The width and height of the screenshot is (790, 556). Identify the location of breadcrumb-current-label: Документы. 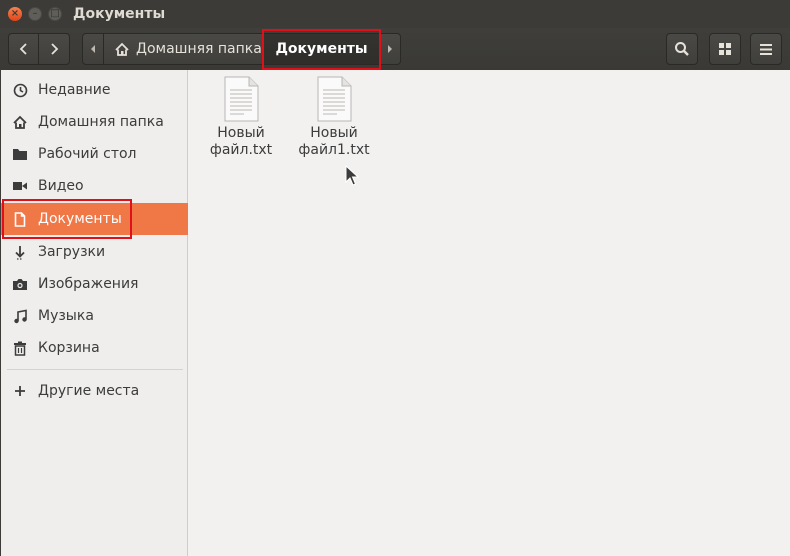
(321, 49).